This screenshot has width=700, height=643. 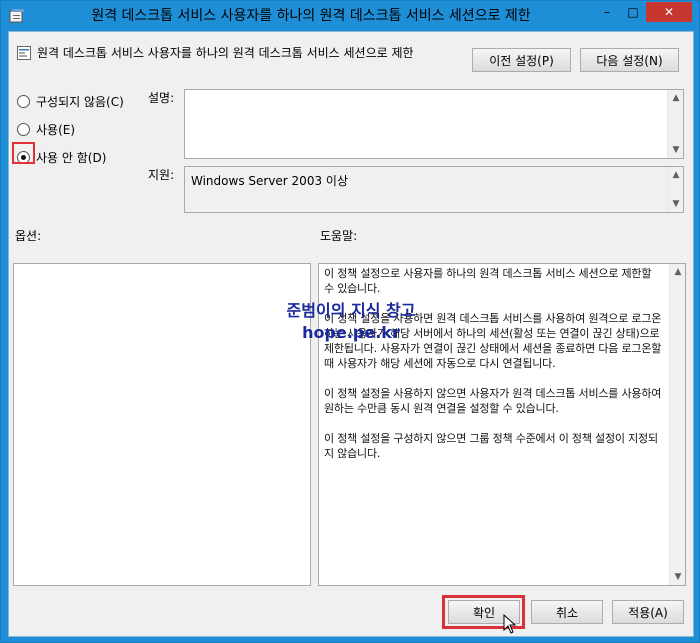 I want to click on radio-label: 구성되지 않음(C), so click(x=80, y=101).